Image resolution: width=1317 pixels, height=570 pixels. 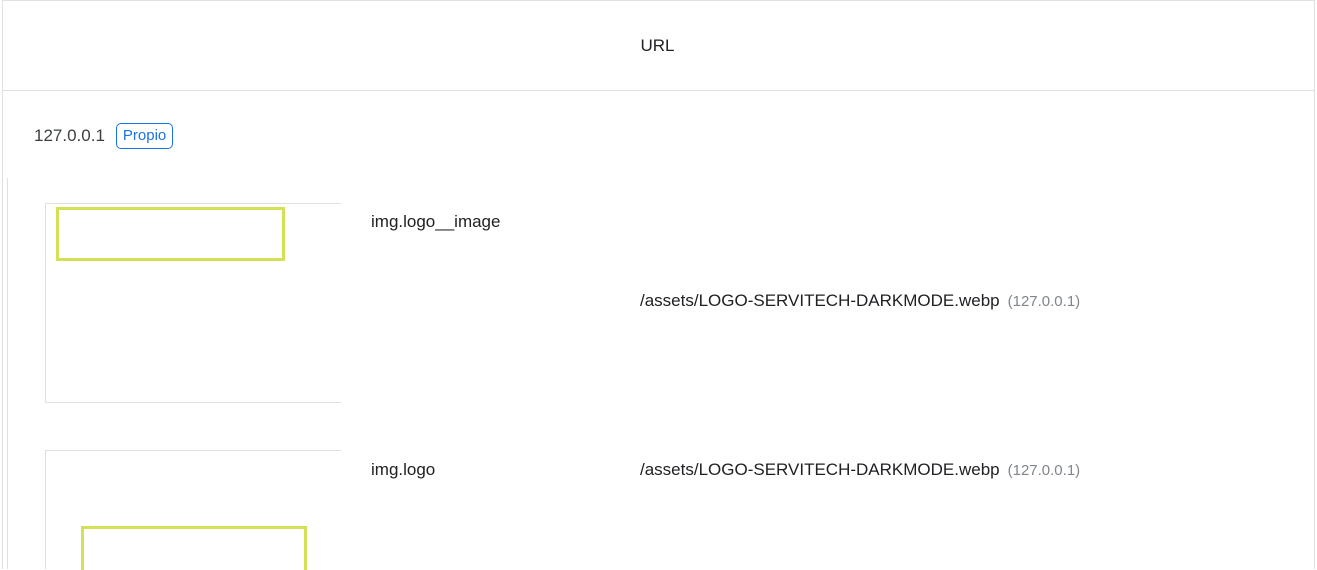 What do you see at coordinates (144, 136) in the screenshot?
I see `first-party-badge: Propio` at bounding box center [144, 136].